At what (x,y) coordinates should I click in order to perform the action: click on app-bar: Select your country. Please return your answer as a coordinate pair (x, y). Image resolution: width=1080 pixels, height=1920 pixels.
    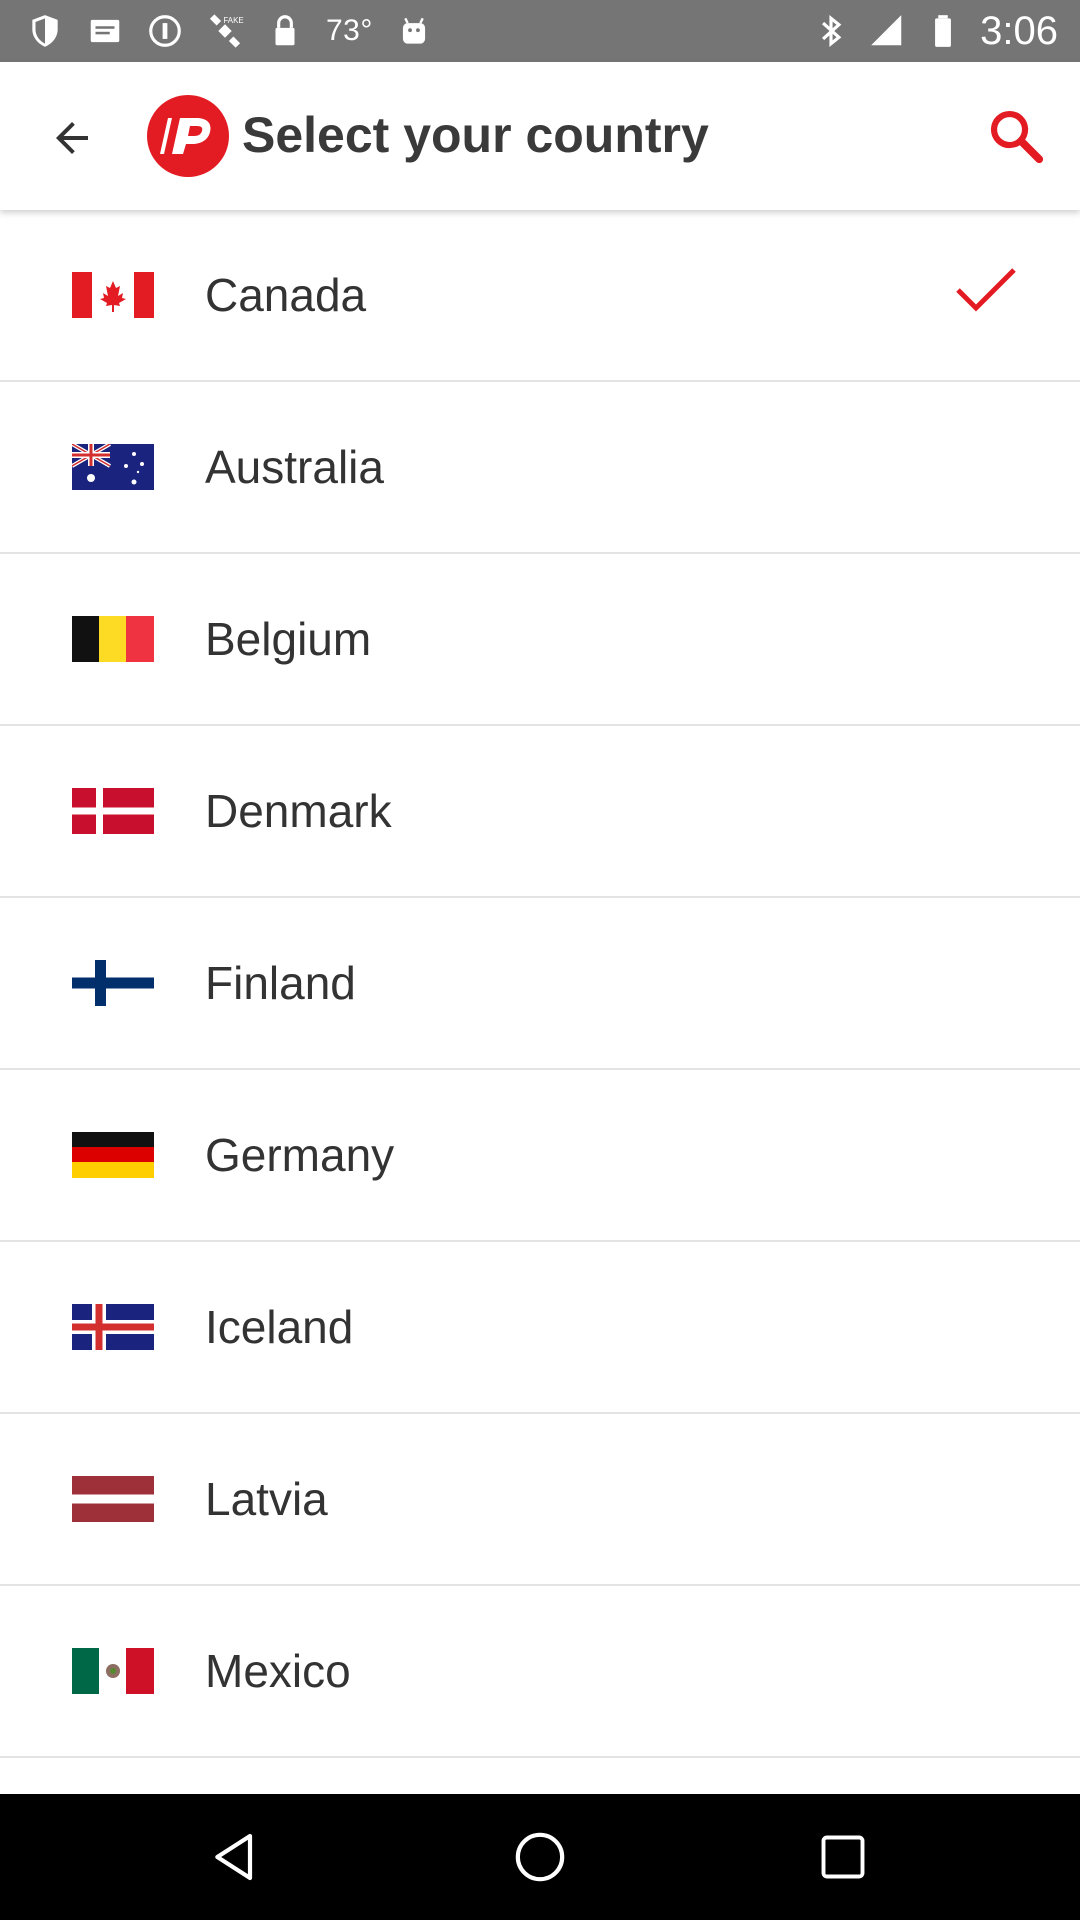
    Looking at the image, I should click on (540, 136).